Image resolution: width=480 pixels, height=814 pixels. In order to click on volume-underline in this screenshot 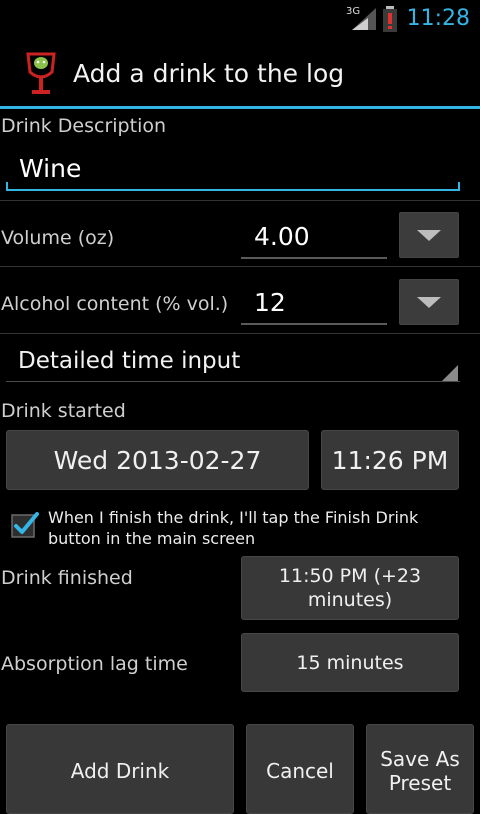, I will do `click(314, 258)`.